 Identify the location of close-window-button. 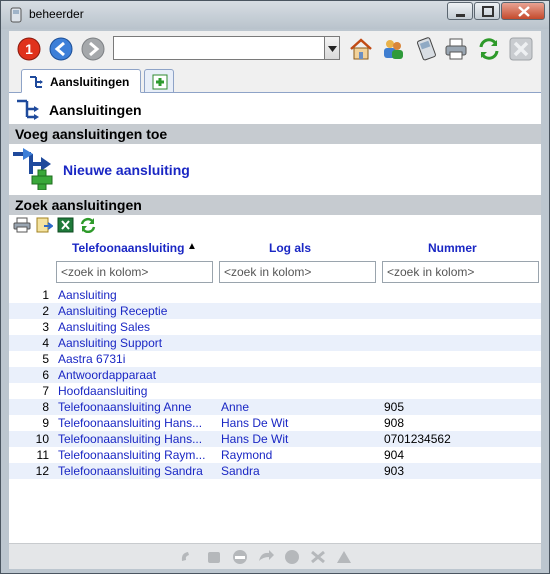
(523, 11).